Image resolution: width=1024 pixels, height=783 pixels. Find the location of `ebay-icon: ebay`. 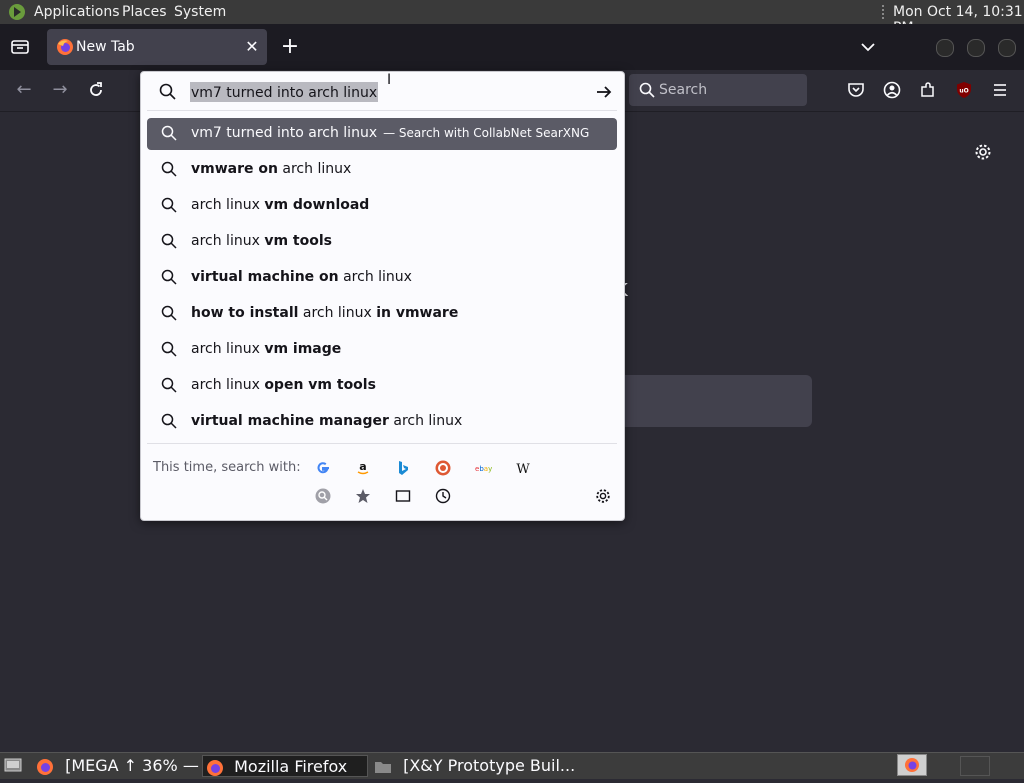

ebay-icon: ebay is located at coordinates (484, 468).